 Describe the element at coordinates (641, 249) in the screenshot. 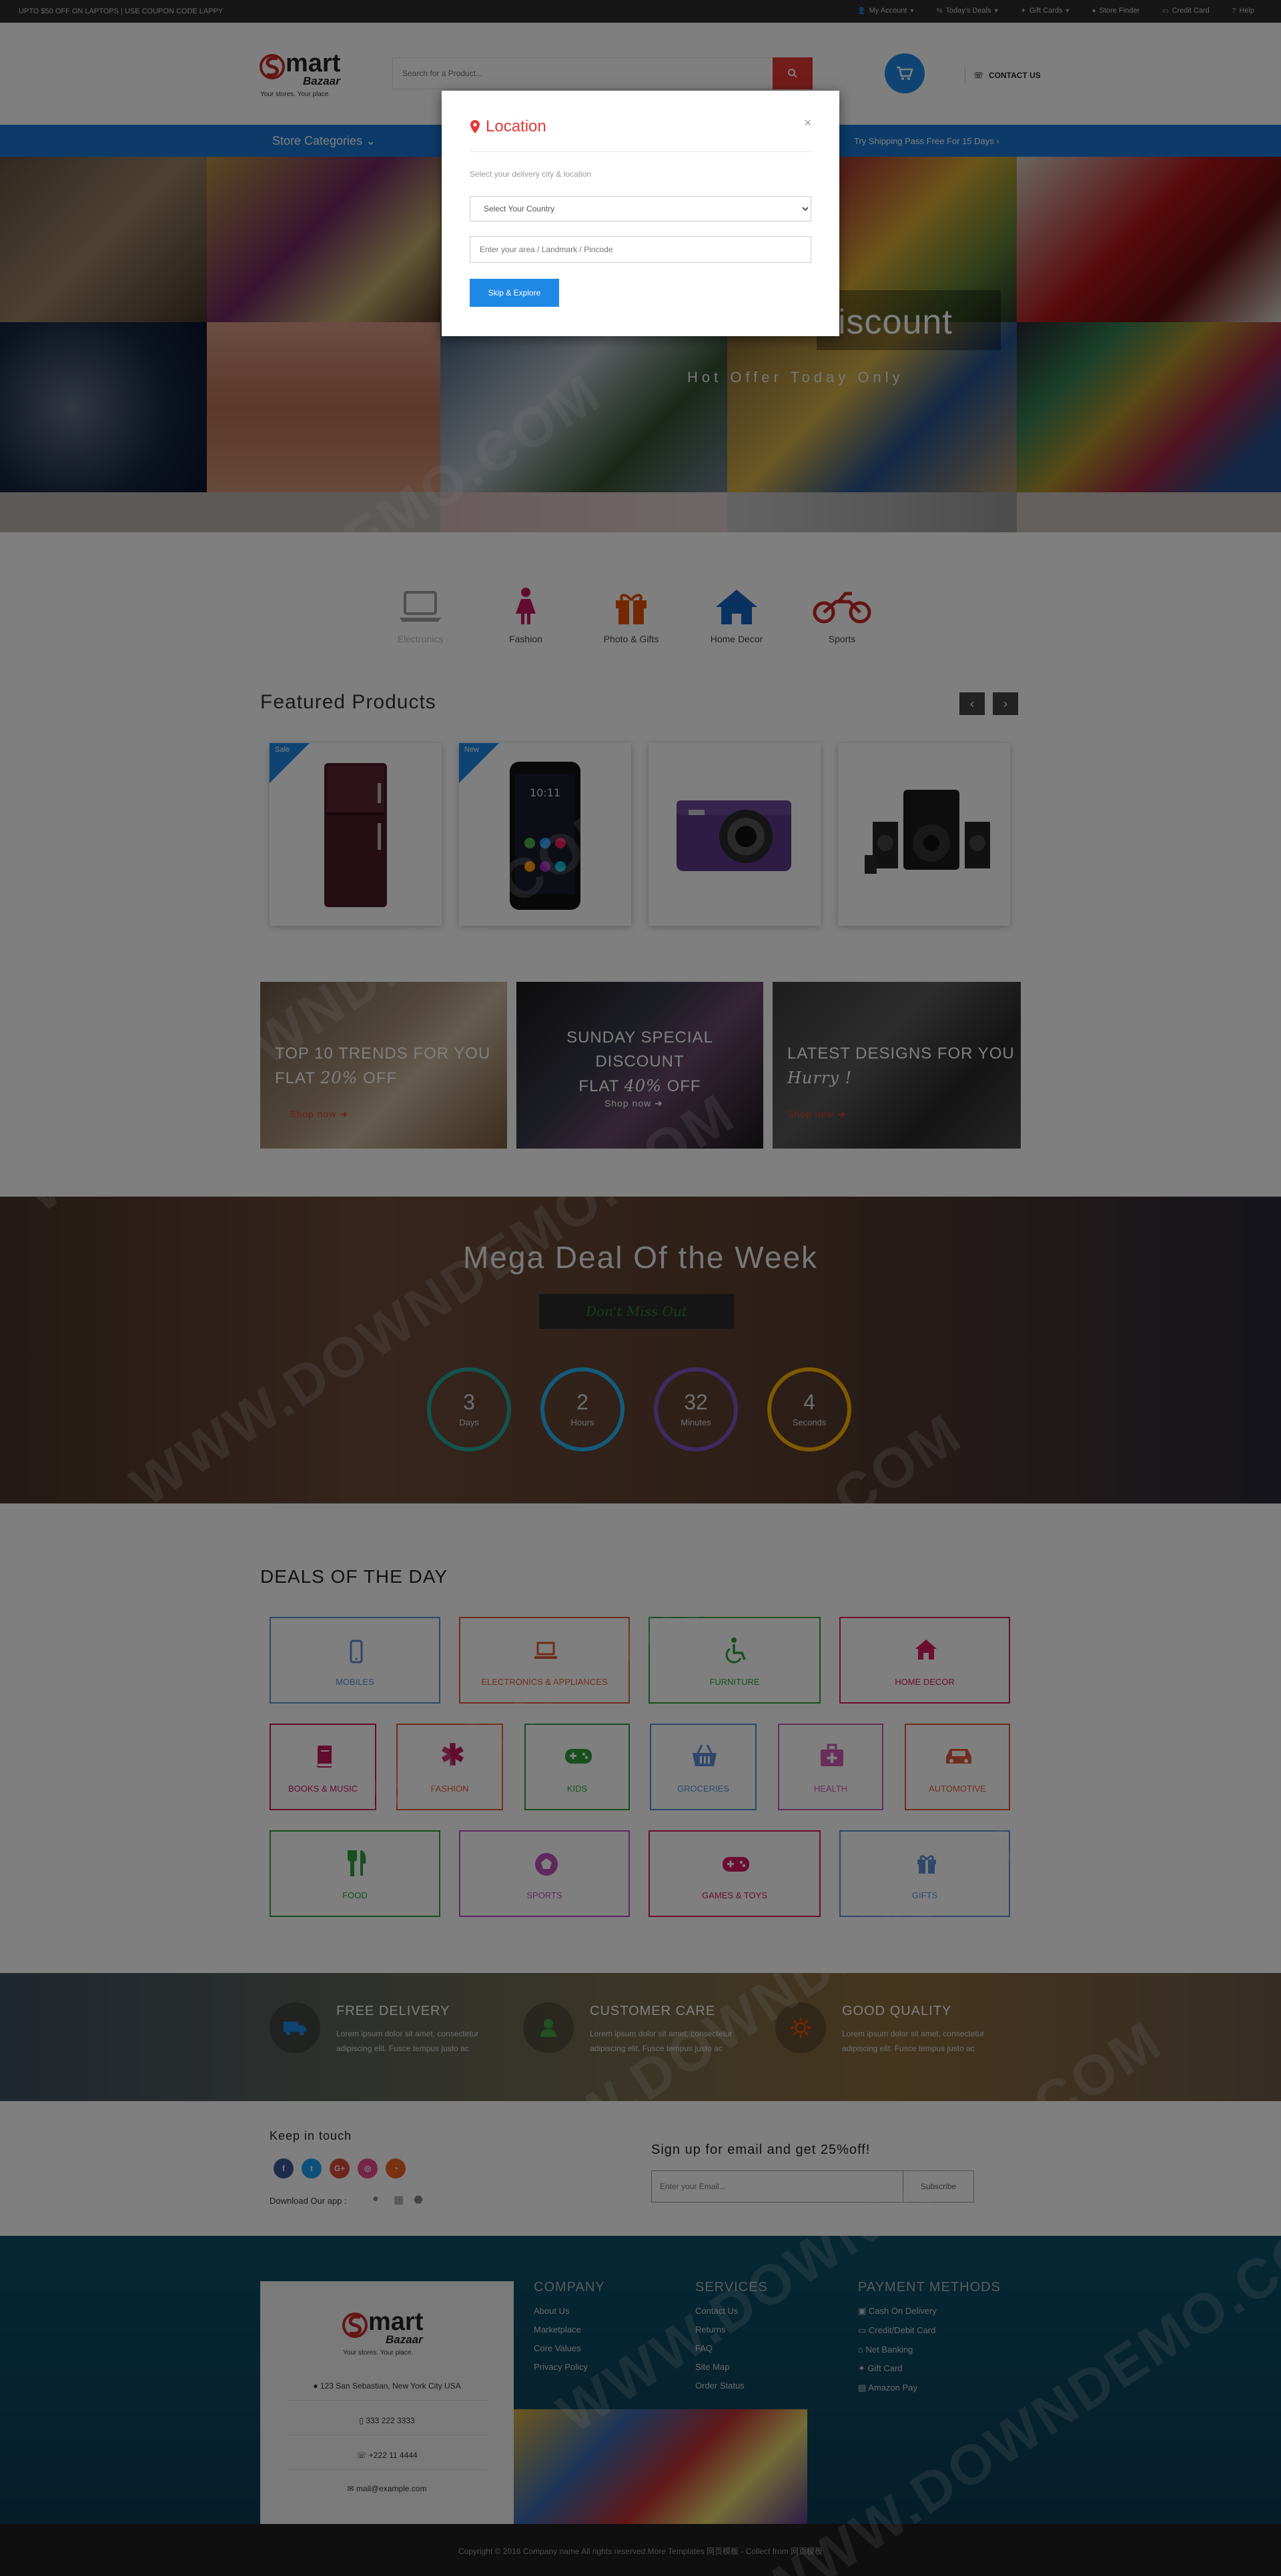

I see `area-input` at that location.